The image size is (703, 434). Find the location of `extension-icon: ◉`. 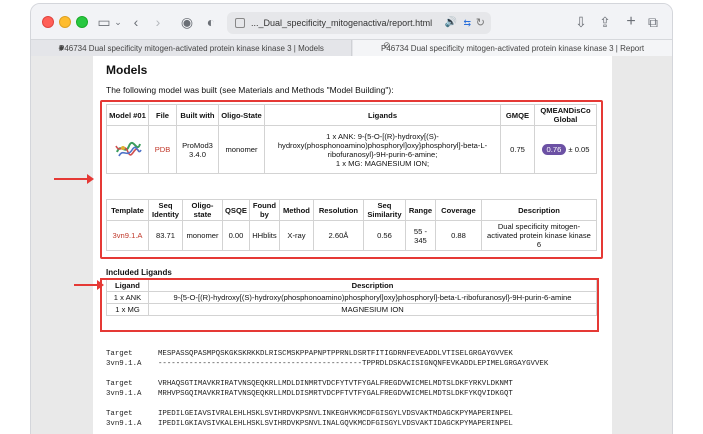

extension-icon: ◉ is located at coordinates (187, 22).